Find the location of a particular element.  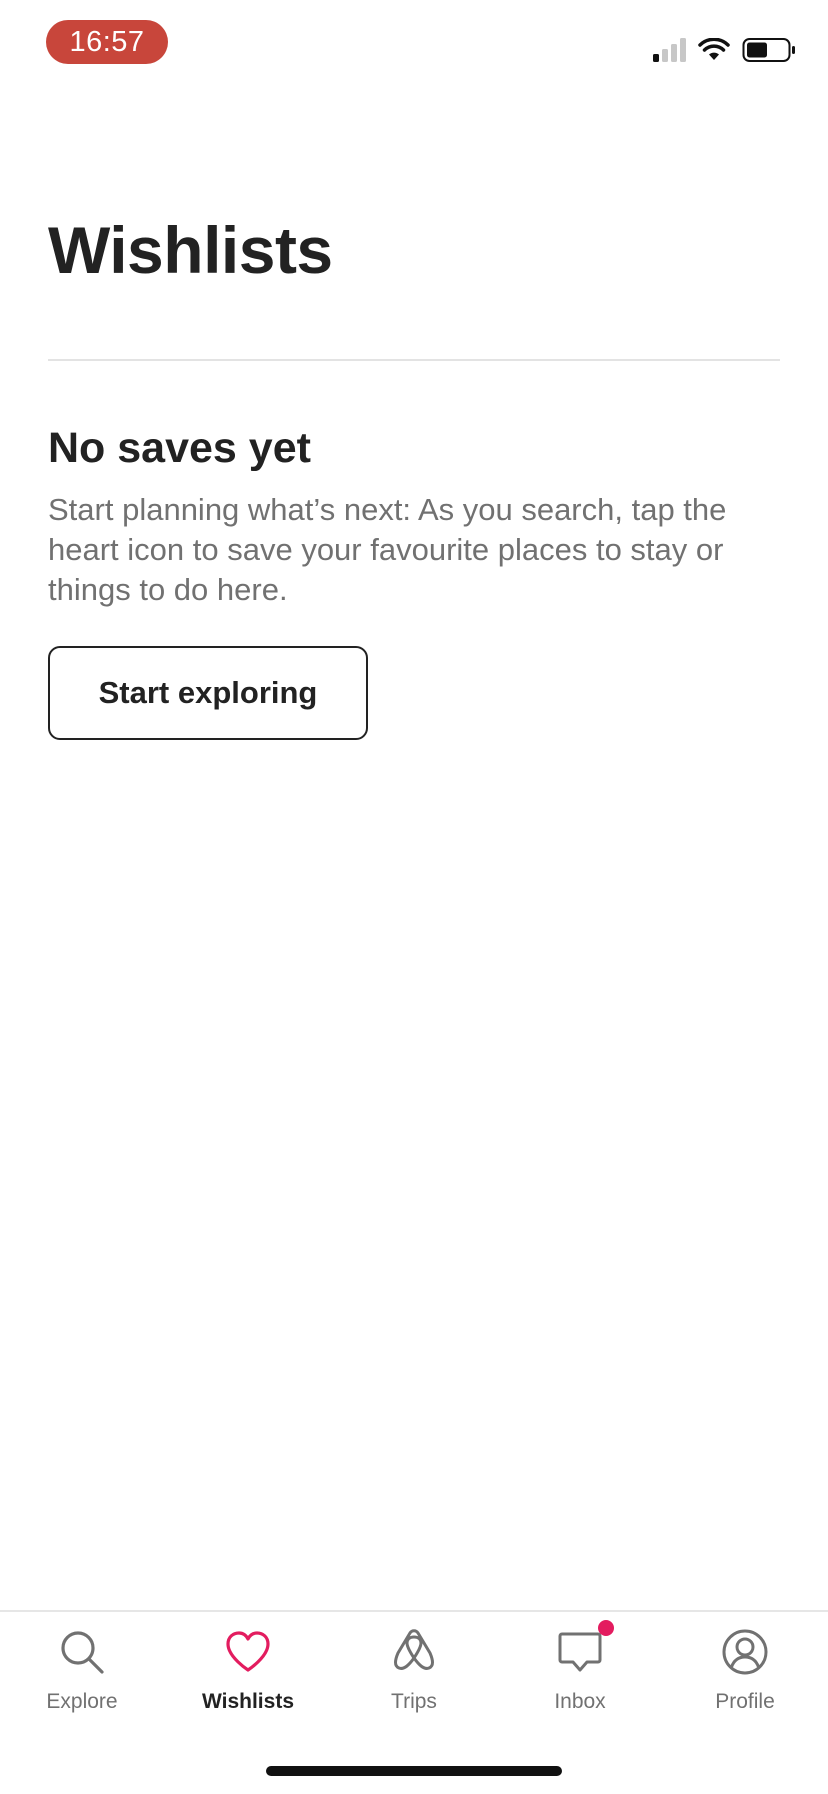

tab-profile-label: Profile is located at coordinates (745, 1701).